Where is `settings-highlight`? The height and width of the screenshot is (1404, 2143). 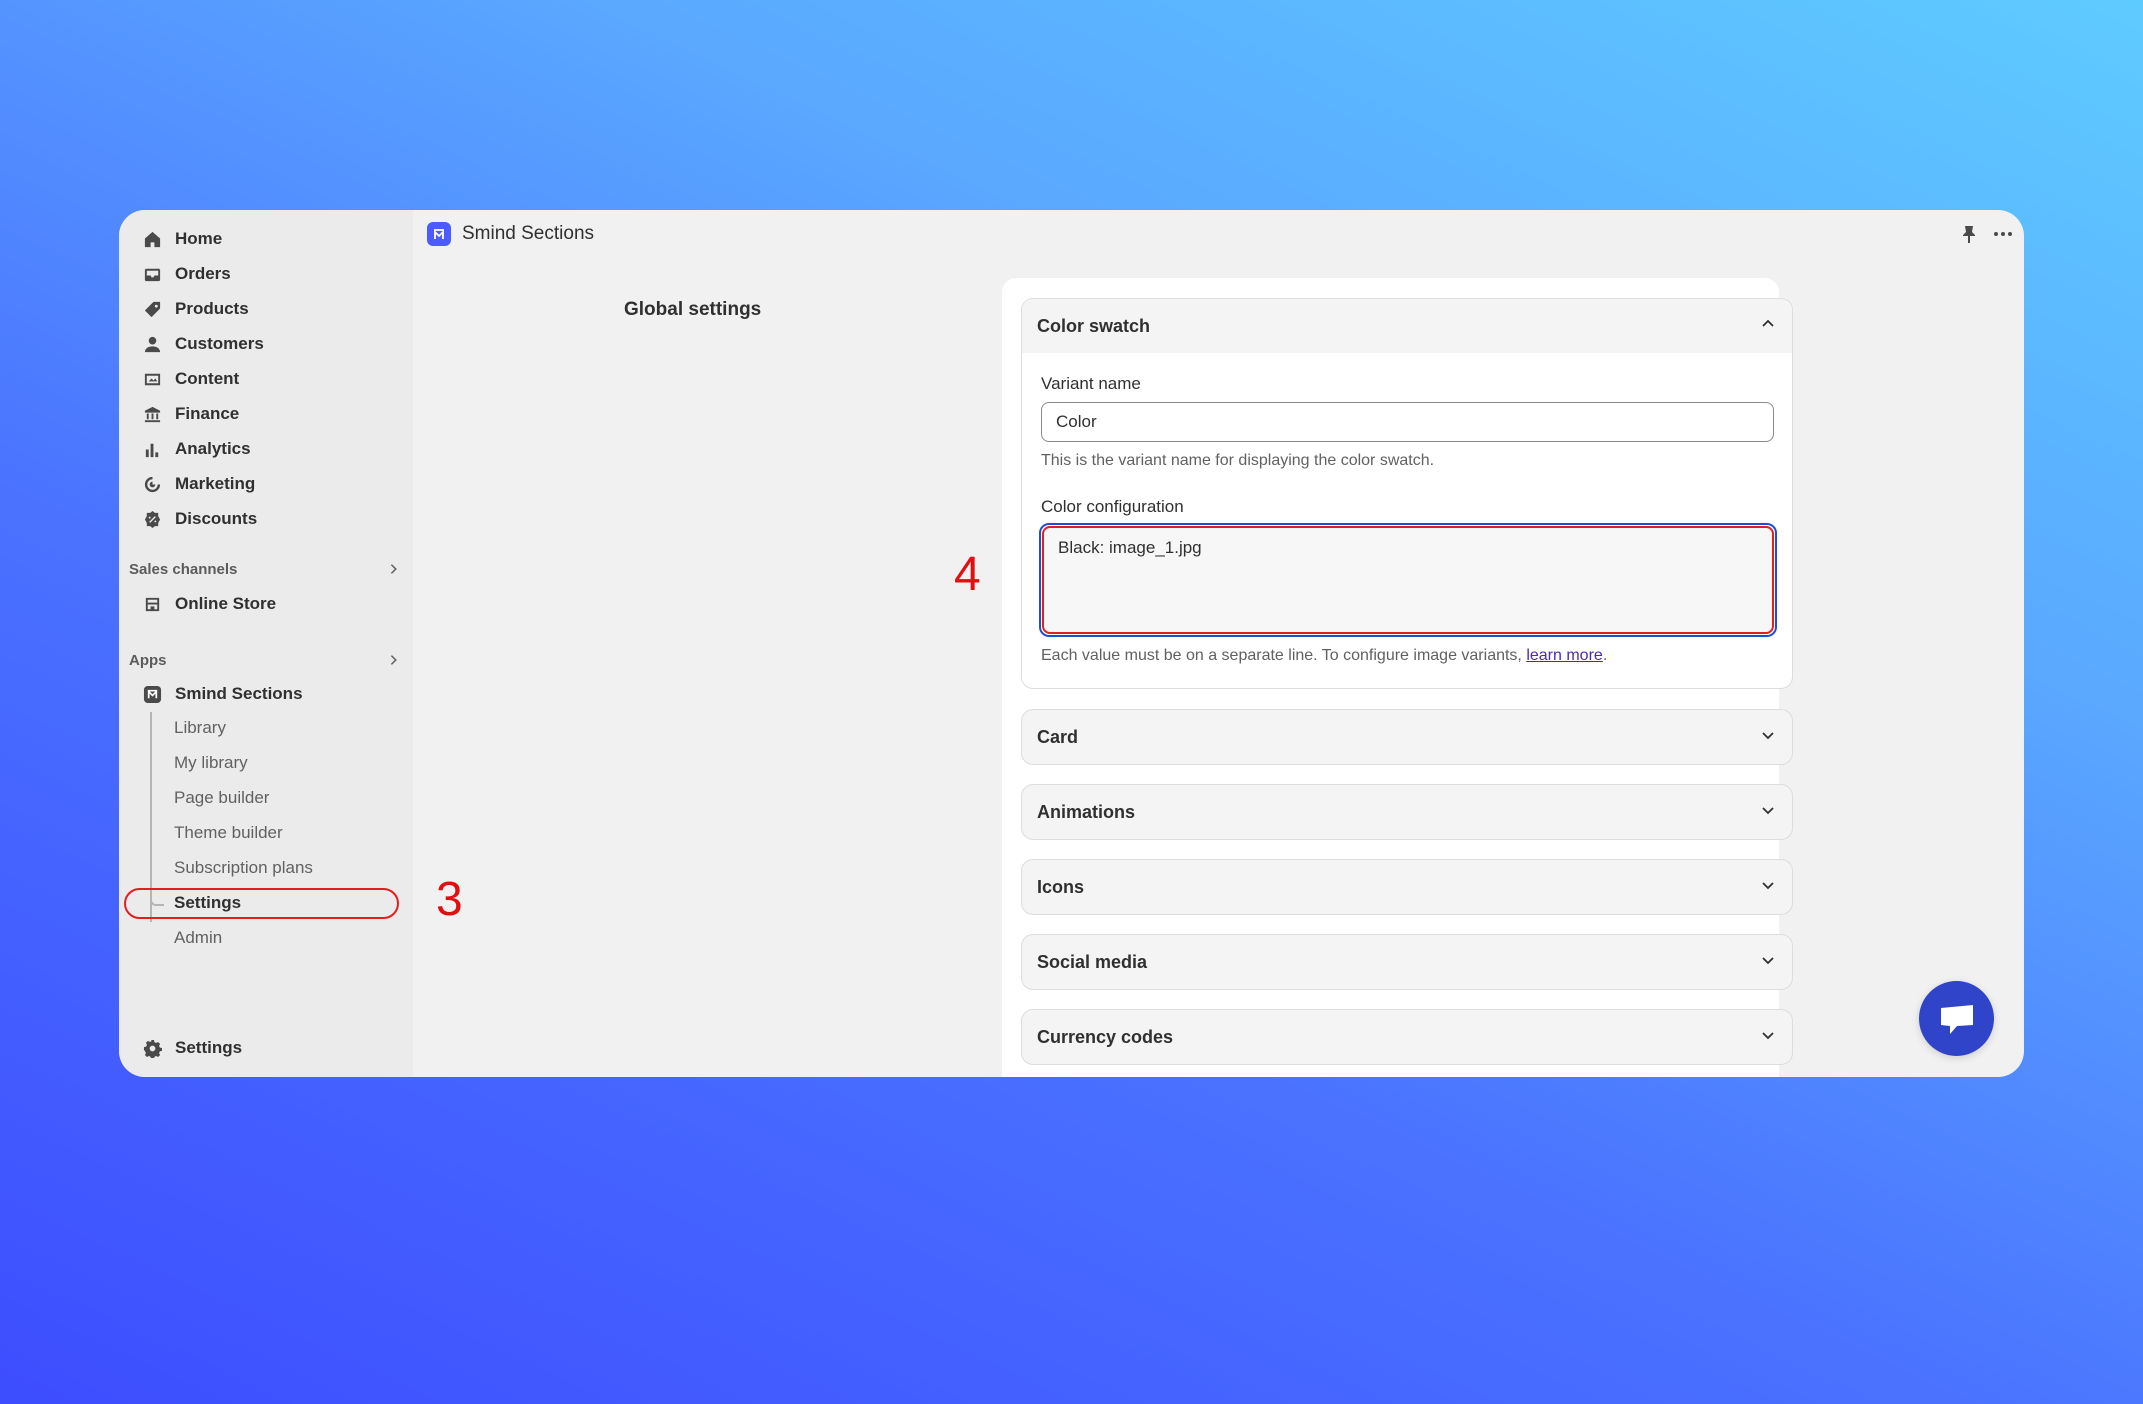 settings-highlight is located at coordinates (261, 903).